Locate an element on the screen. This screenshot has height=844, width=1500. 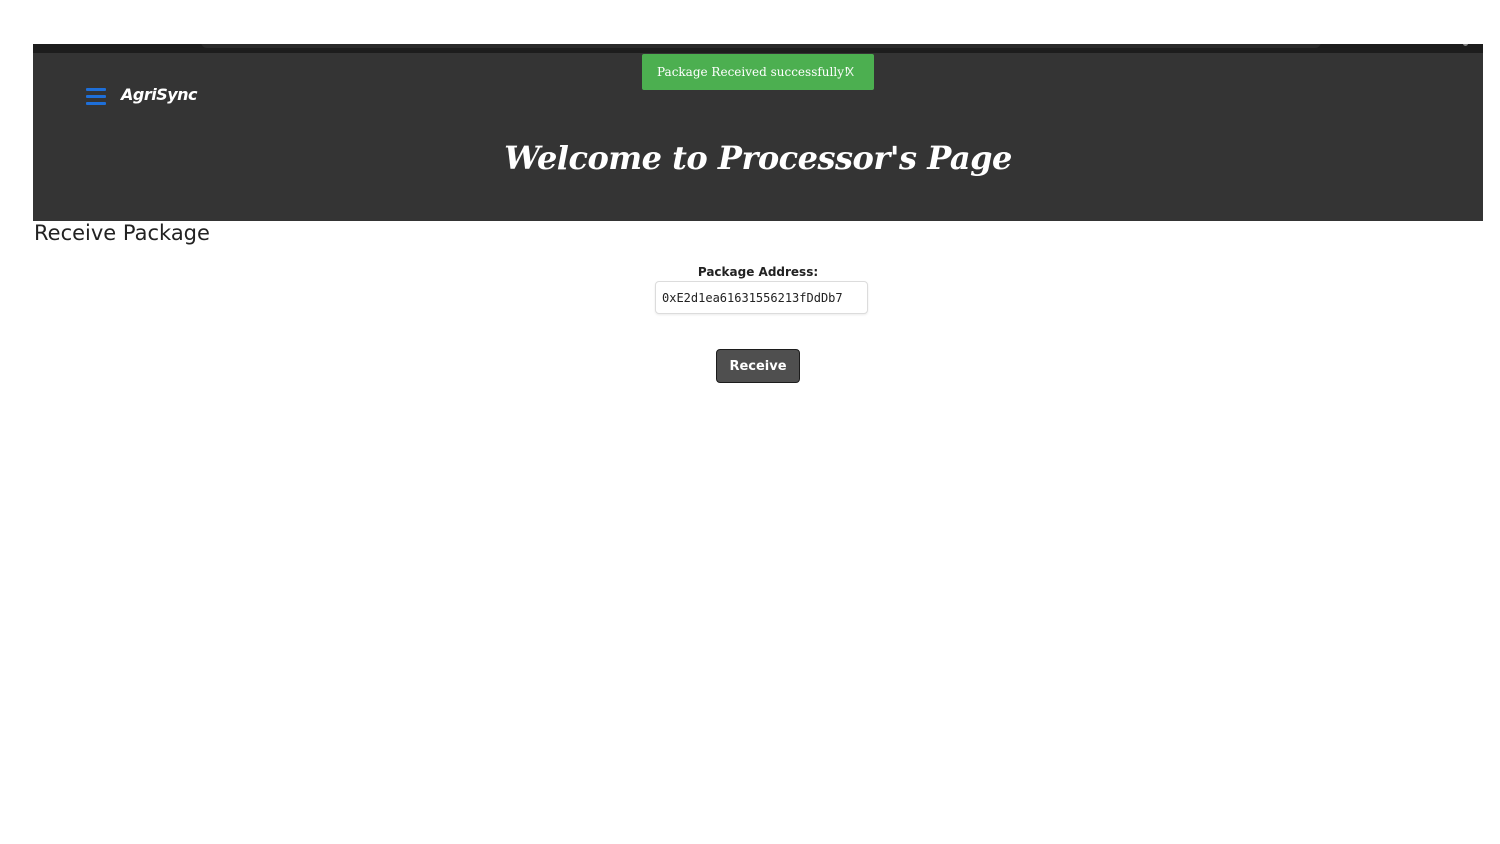
hamburger-menu-icon is located at coordinates (96, 97).